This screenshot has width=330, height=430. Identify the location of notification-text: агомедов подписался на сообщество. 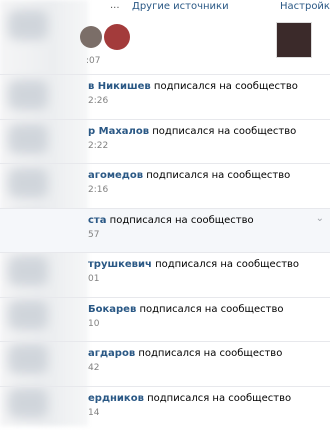
(189, 175).